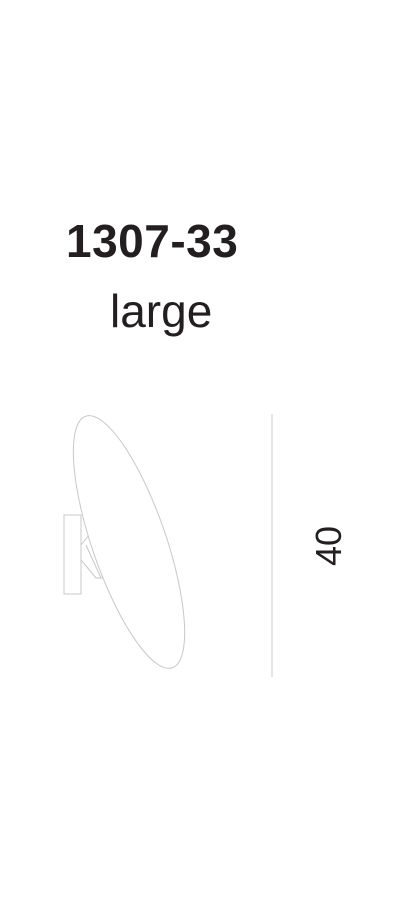  I want to click on lamp-disc, so click(129, 542).